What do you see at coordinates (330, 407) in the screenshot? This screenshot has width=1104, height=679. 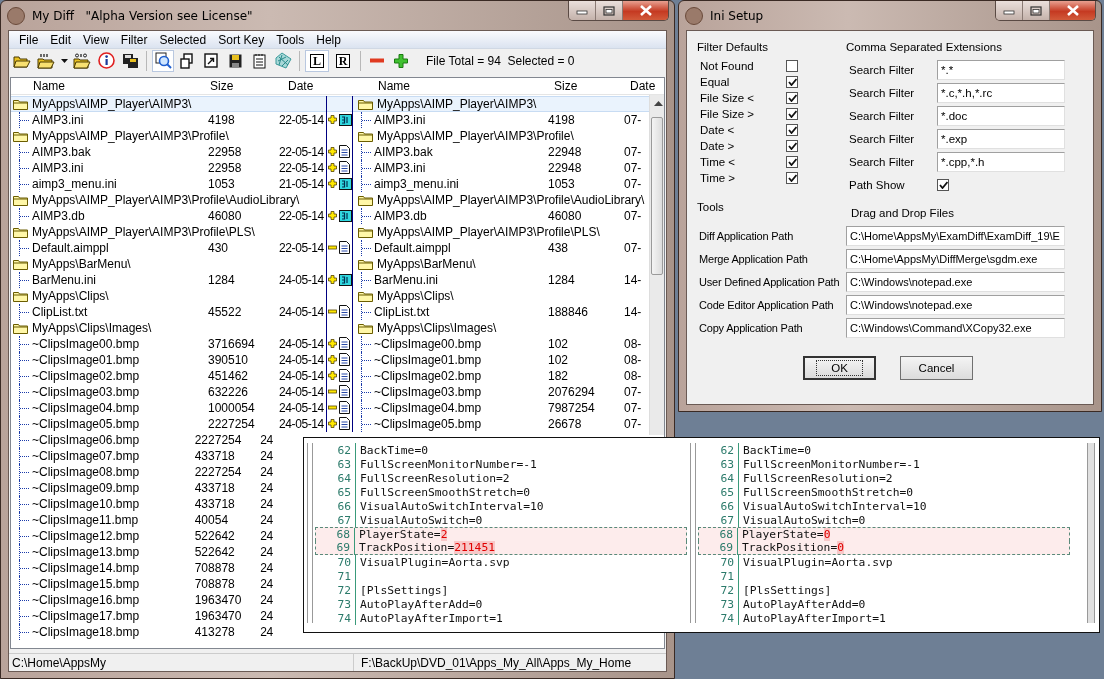 I see `list-row: ~ClipsImage04.bmp 1000054 24-05-14 ~ClipsImage04.bmp 7987254 07-` at bounding box center [330, 407].